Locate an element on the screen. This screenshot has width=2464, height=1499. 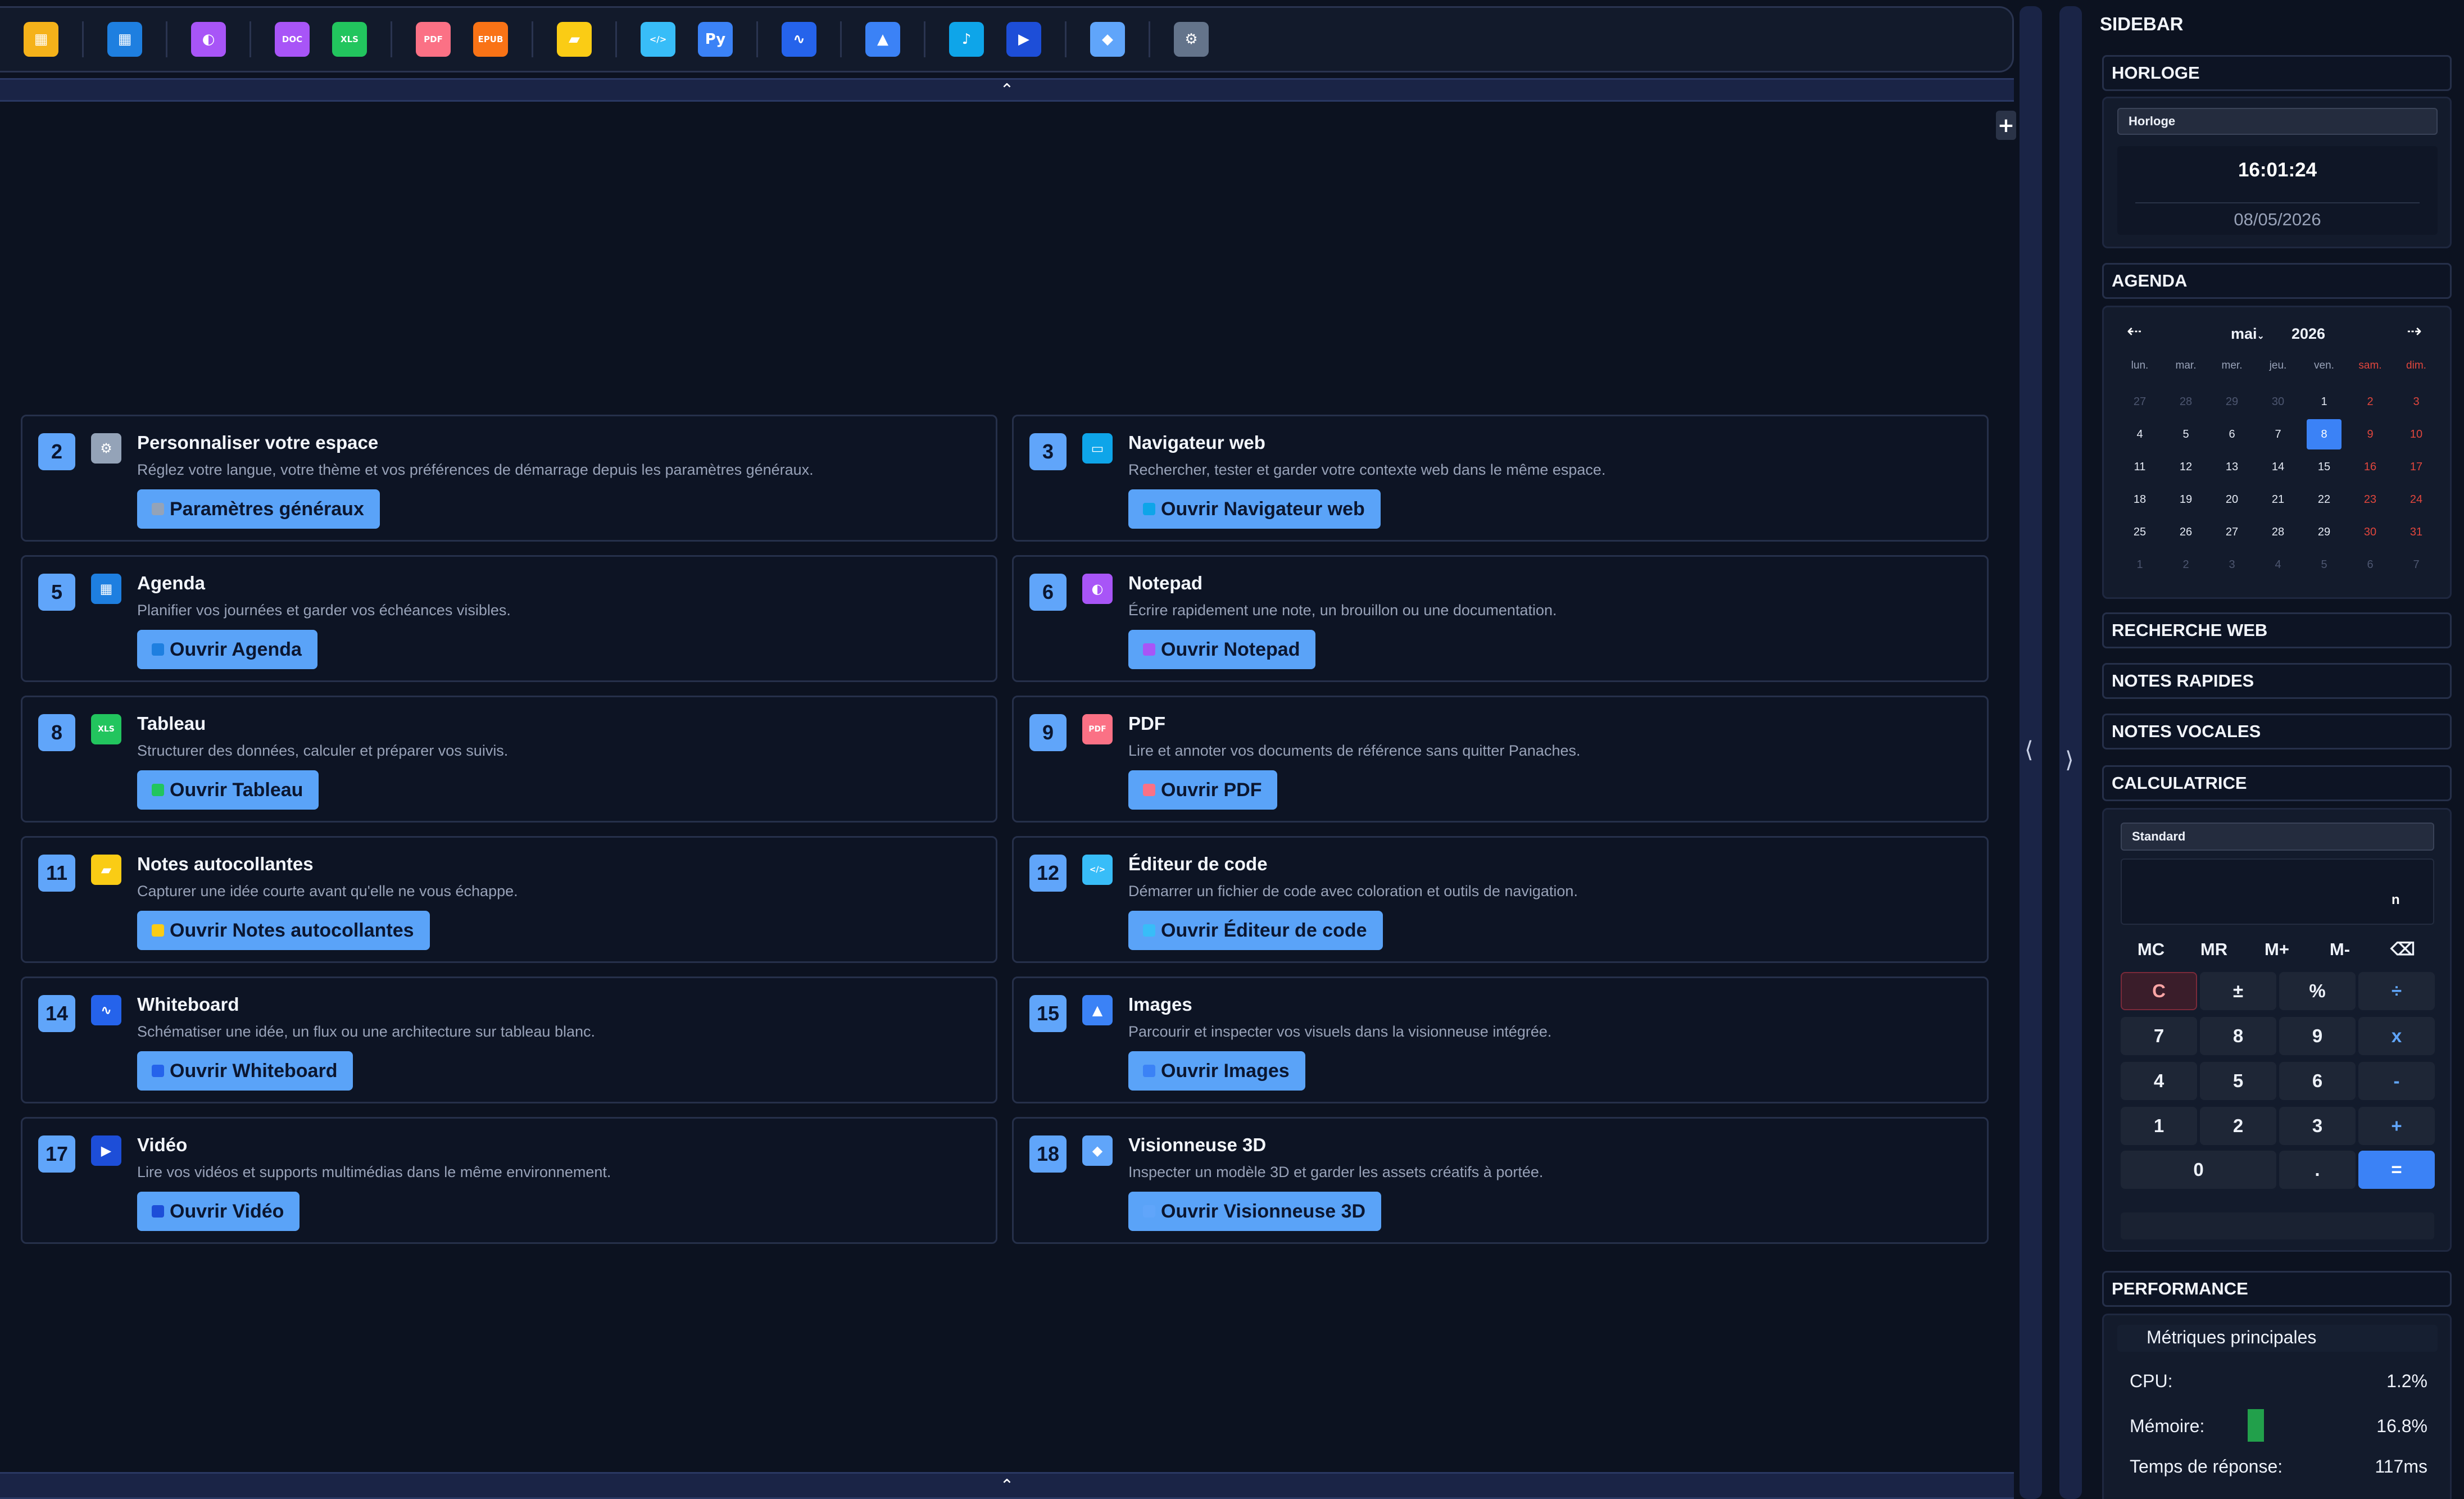
clock-mode-select: Horloge is located at coordinates (2277, 122).